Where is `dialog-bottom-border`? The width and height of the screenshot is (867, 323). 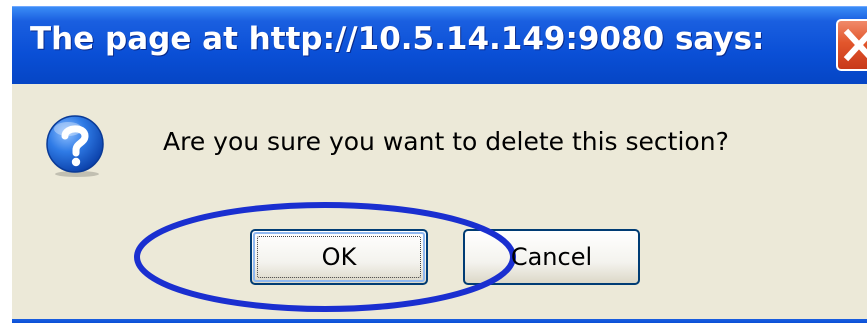 dialog-bottom-border is located at coordinates (439, 319).